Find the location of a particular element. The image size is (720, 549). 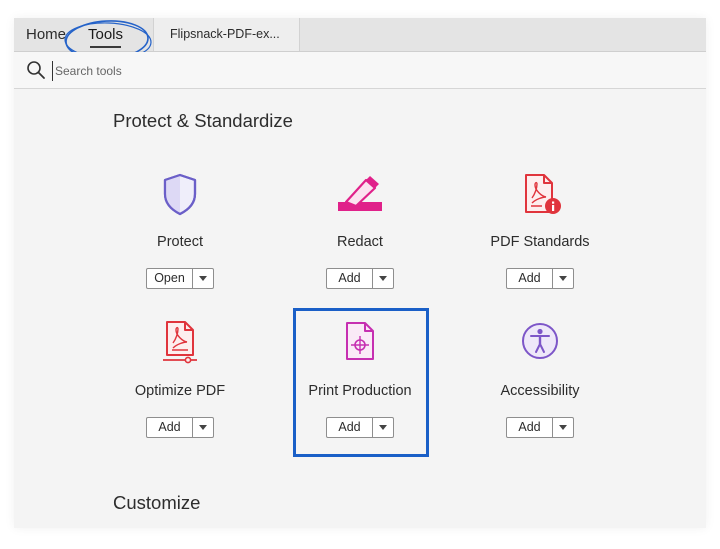

pdf-optimize-icon is located at coordinates (180, 343).